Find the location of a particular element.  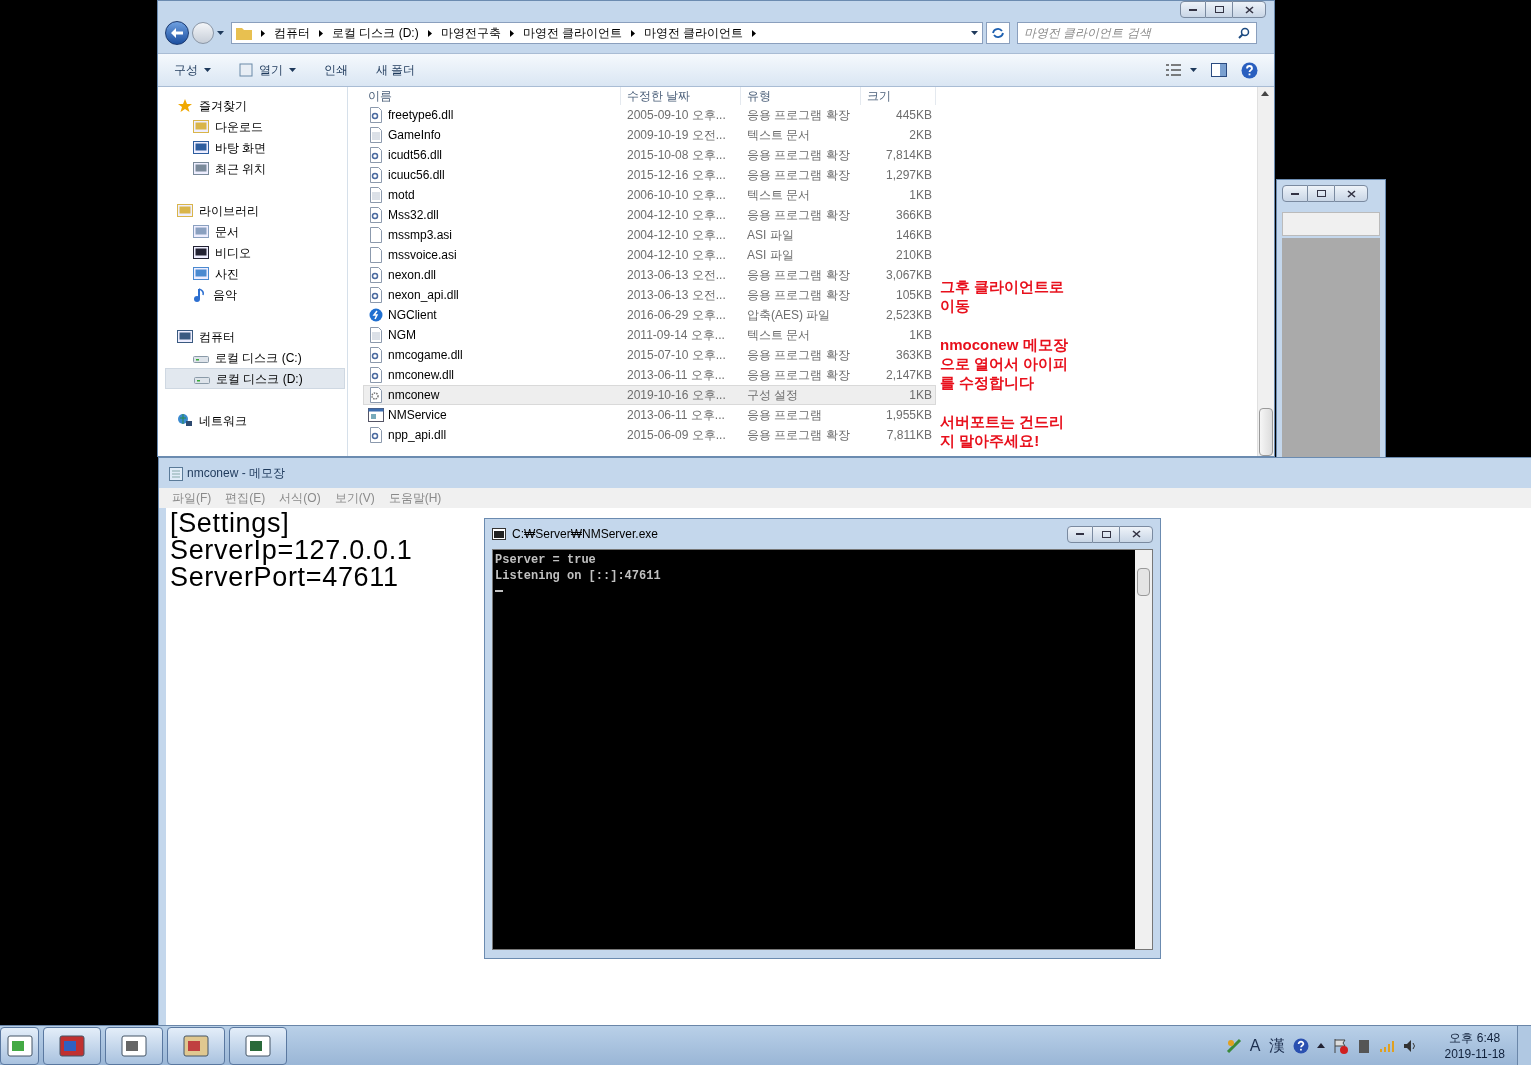

file-name: Mss32.dll is located at coordinates (413, 215).